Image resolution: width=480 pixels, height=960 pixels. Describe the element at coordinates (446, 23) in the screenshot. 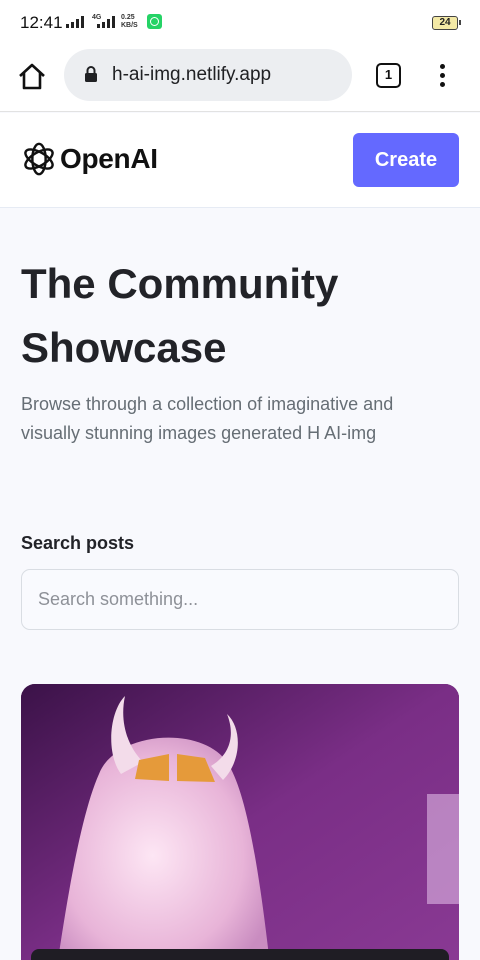

I see `battery-icon: 24` at that location.